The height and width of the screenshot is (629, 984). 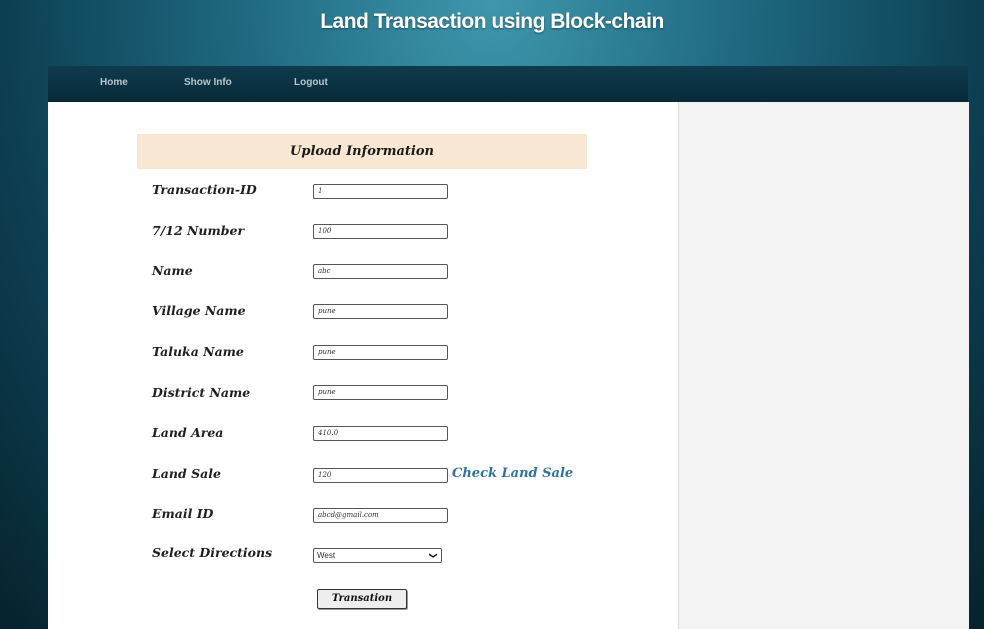 I want to click on label-village-name: Village Name, so click(x=199, y=310).